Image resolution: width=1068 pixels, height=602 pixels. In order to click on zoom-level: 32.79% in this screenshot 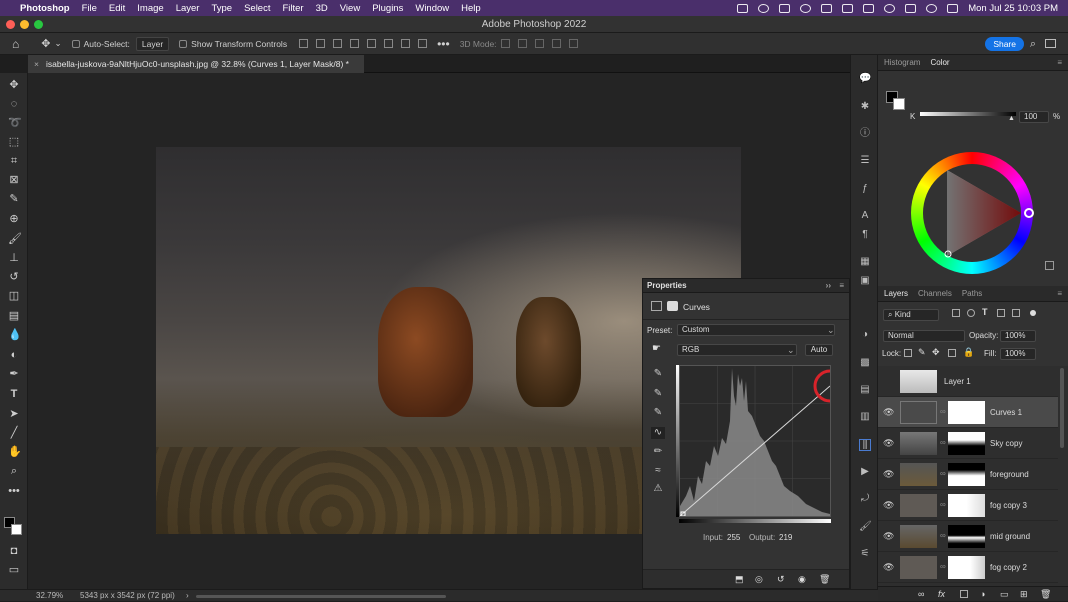, I will do `click(49, 596)`.